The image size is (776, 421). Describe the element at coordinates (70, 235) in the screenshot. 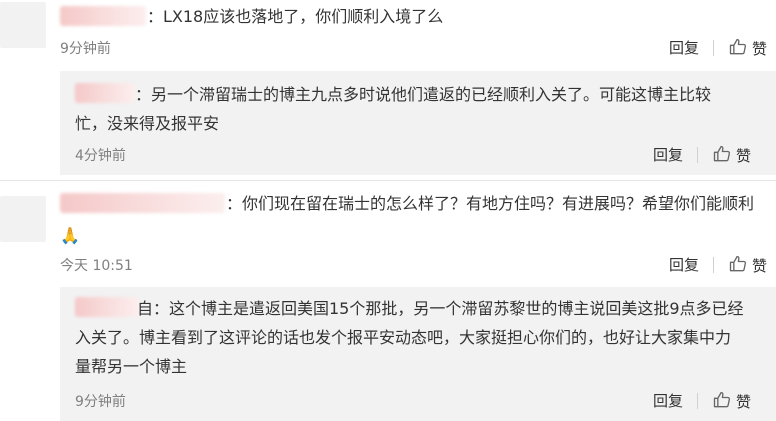

I see `comment-emoji: 🙏` at that location.